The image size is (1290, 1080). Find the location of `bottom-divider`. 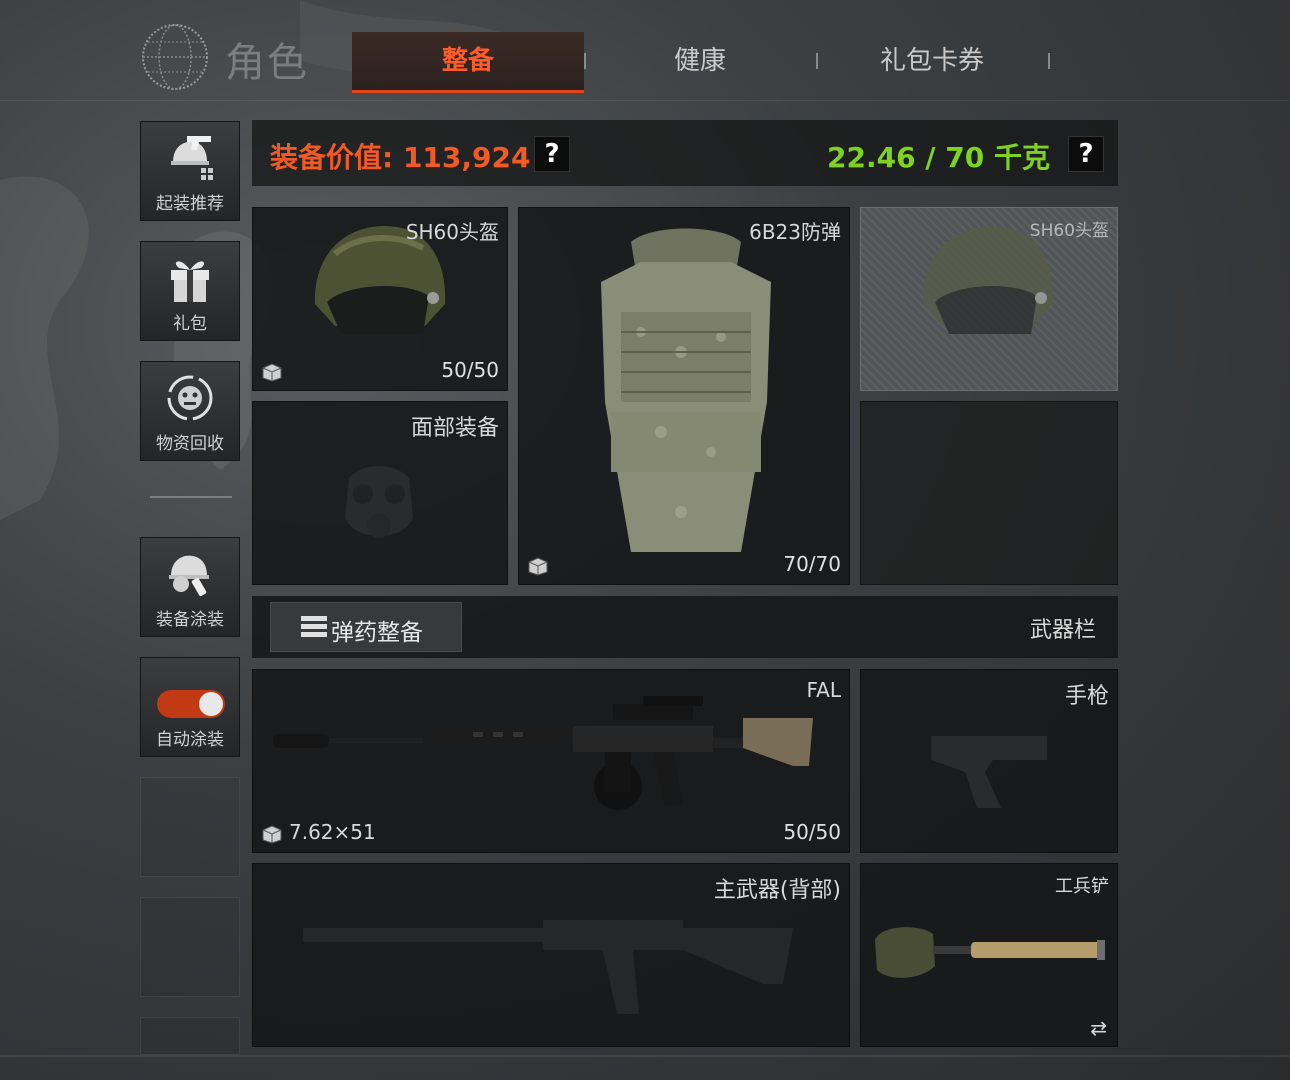

bottom-divider is located at coordinates (645, 1056).